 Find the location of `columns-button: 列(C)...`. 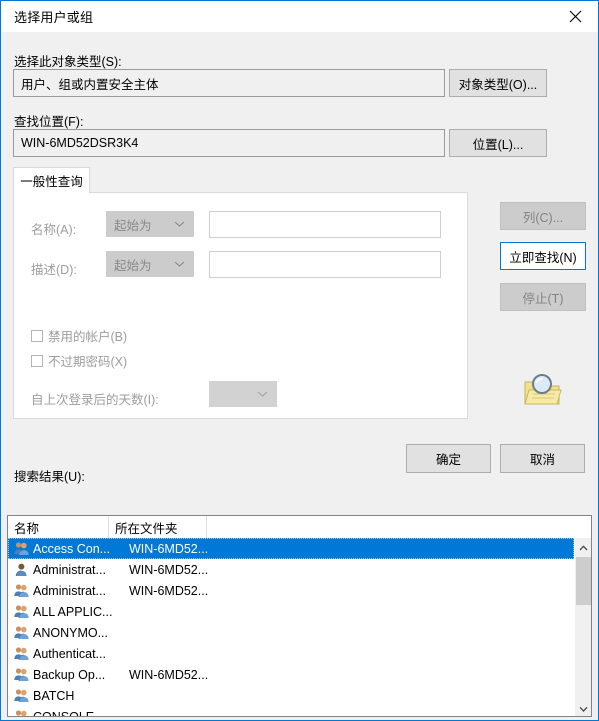

columns-button: 列(C)... is located at coordinates (543, 216).